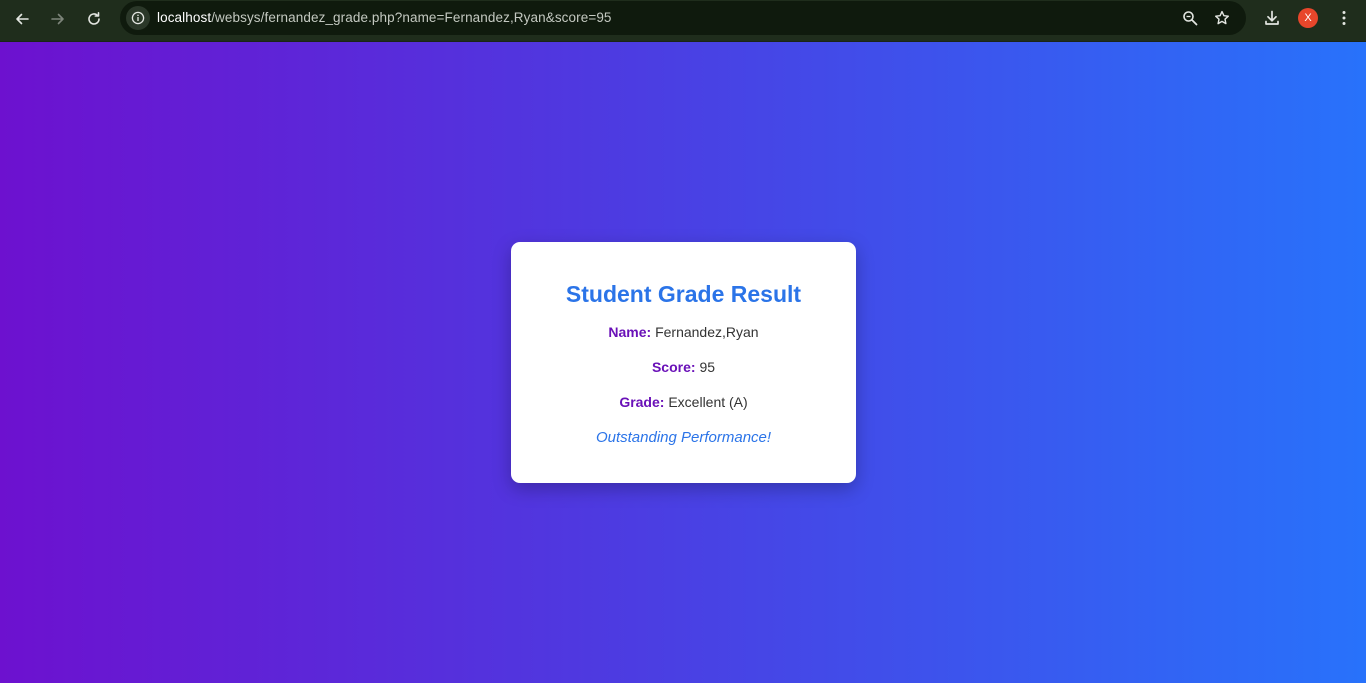 The height and width of the screenshot is (683, 1366). What do you see at coordinates (1308, 18) in the screenshot?
I see `profile-avatar: X` at bounding box center [1308, 18].